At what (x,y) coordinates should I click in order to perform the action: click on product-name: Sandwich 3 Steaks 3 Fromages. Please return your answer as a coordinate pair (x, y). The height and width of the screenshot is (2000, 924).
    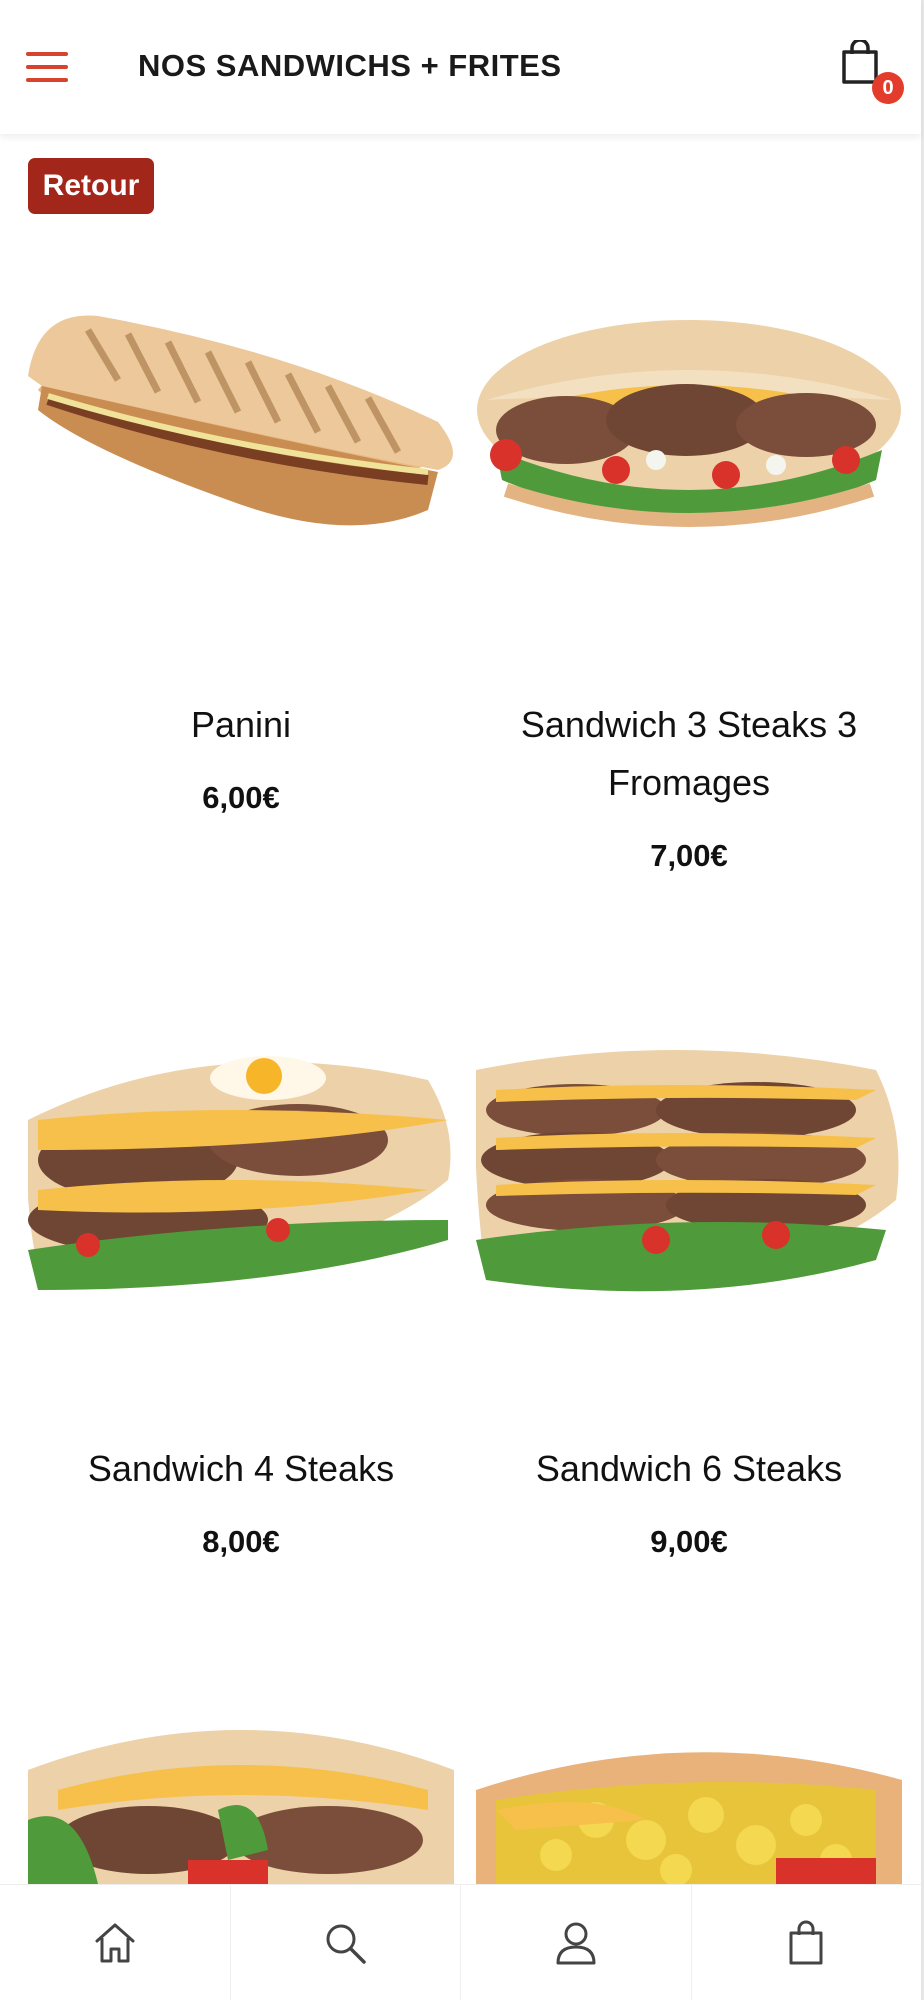
    Looking at the image, I should click on (689, 753).